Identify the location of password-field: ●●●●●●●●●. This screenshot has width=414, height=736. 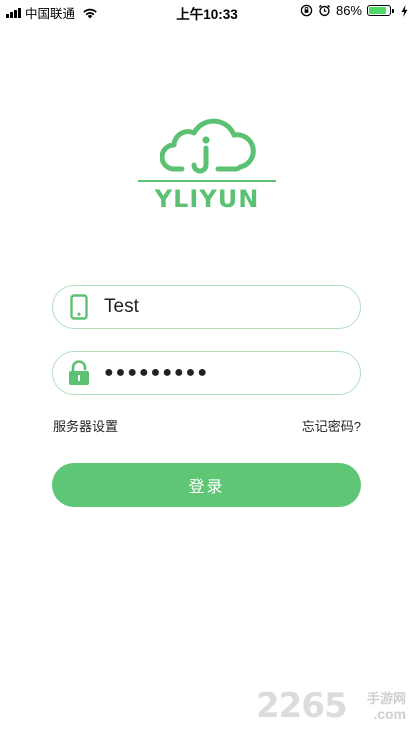
(206, 373).